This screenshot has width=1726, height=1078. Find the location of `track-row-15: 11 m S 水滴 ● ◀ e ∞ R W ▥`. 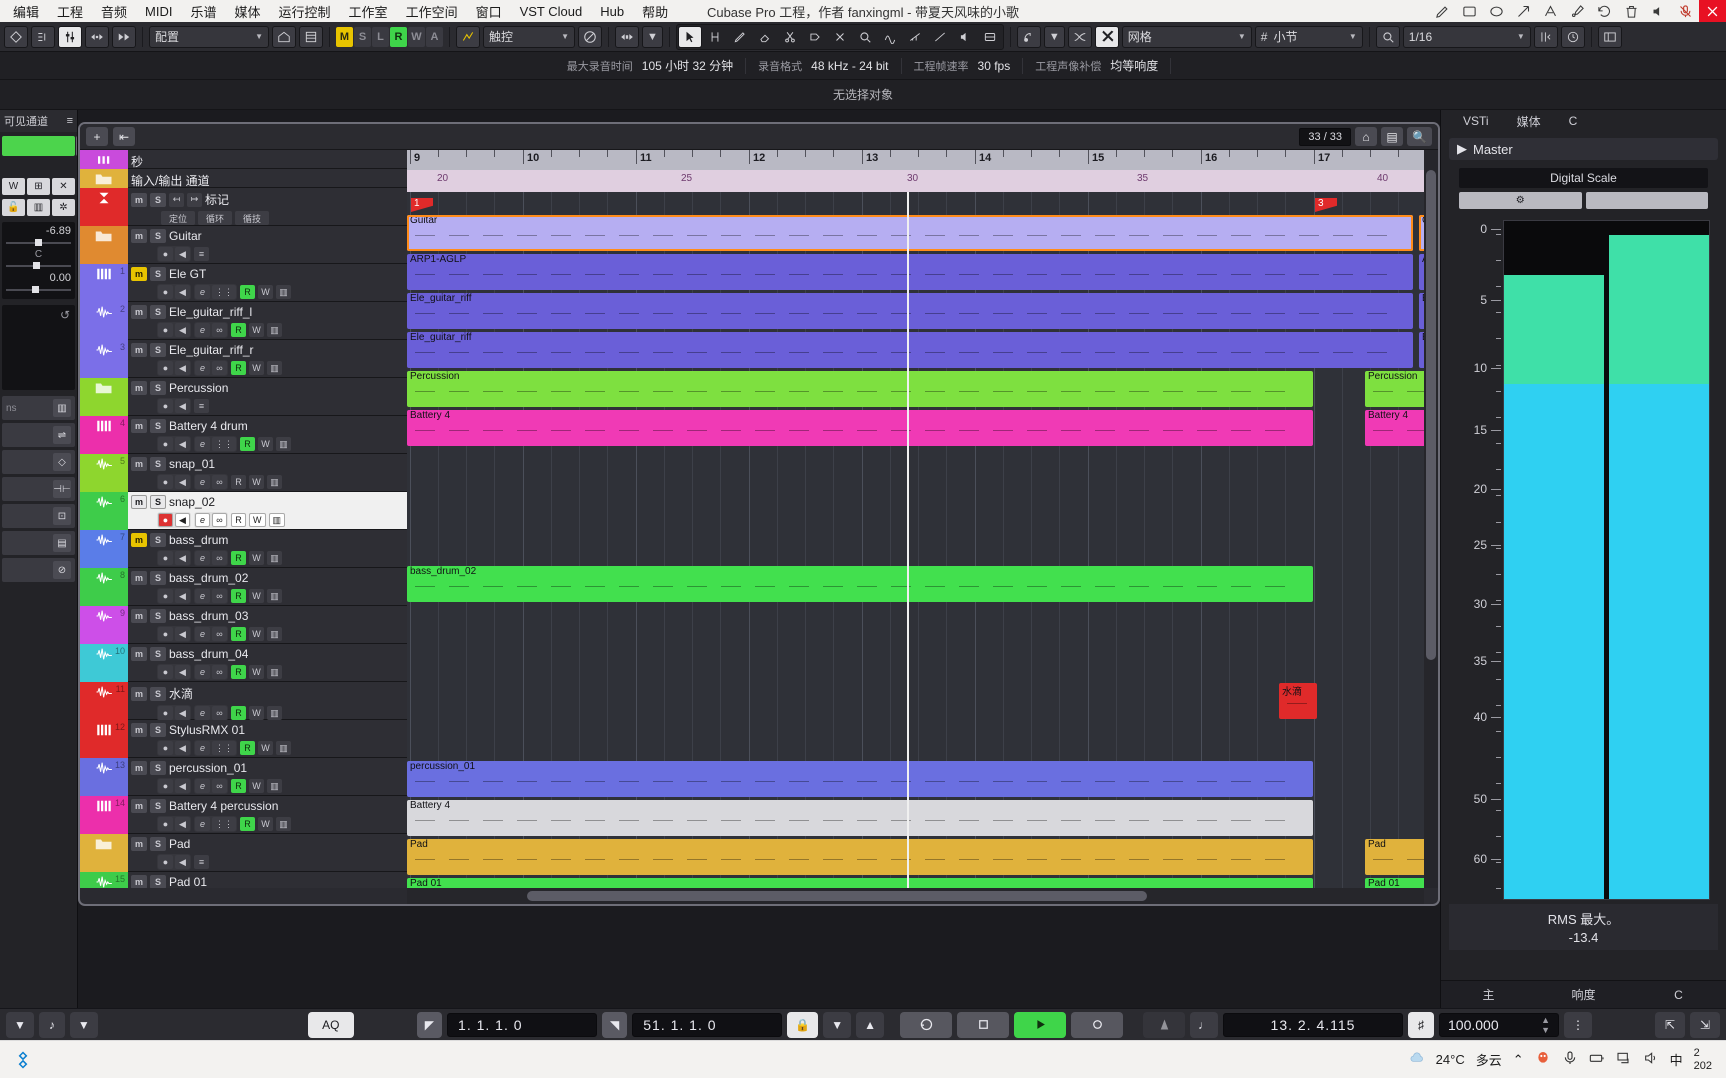

track-row-15: 11 m S 水滴 ● ◀ e ∞ R W ▥ is located at coordinates (243, 701).